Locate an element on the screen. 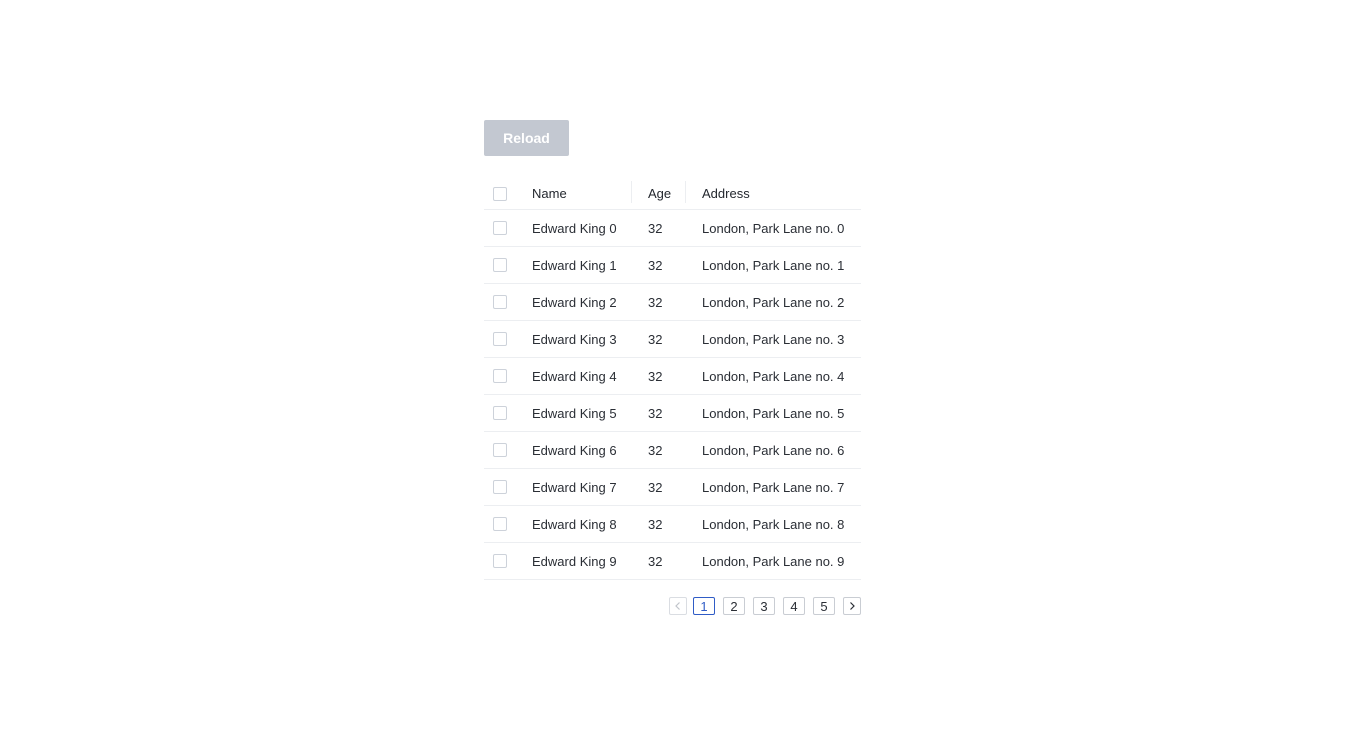 This screenshot has width=1346, height=748. page-button: 3 is located at coordinates (764, 606).